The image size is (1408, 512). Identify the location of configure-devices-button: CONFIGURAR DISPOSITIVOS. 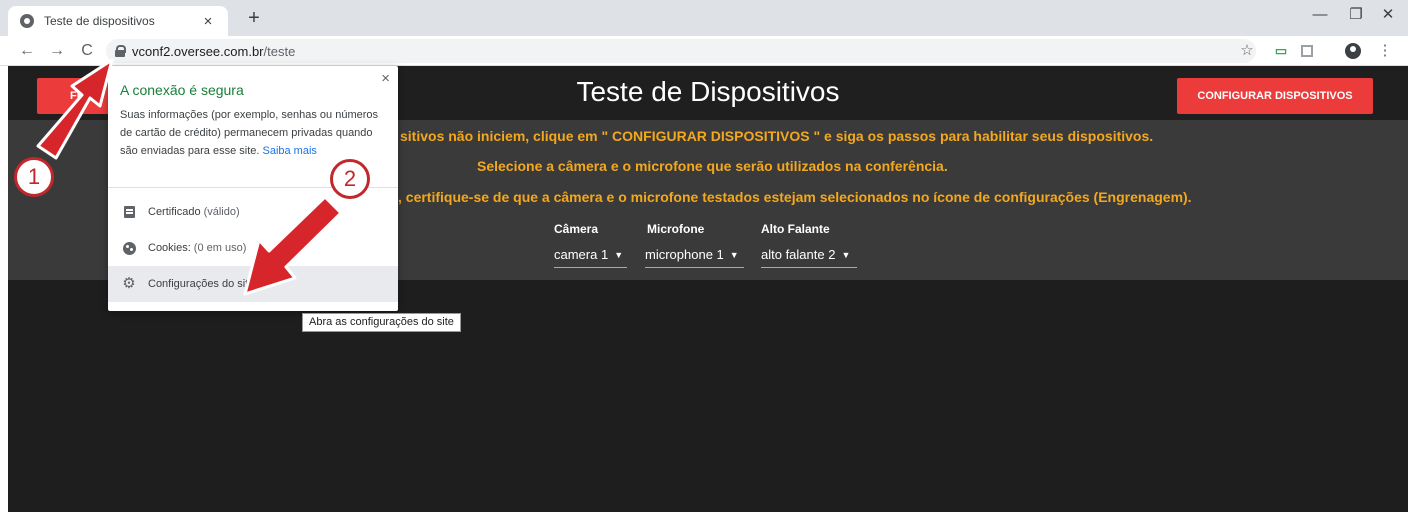
(1275, 96).